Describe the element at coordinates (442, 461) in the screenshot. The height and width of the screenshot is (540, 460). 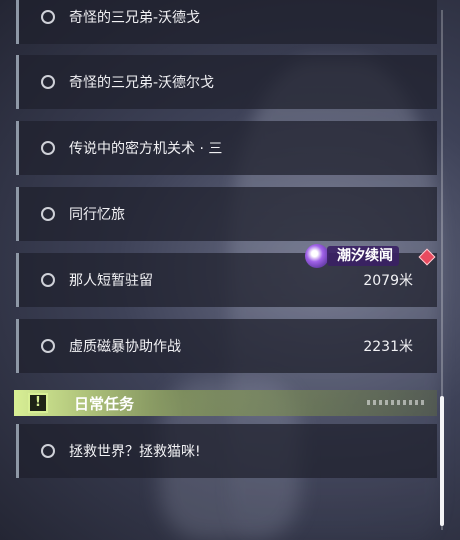
I see `scrollbar-thumb` at that location.